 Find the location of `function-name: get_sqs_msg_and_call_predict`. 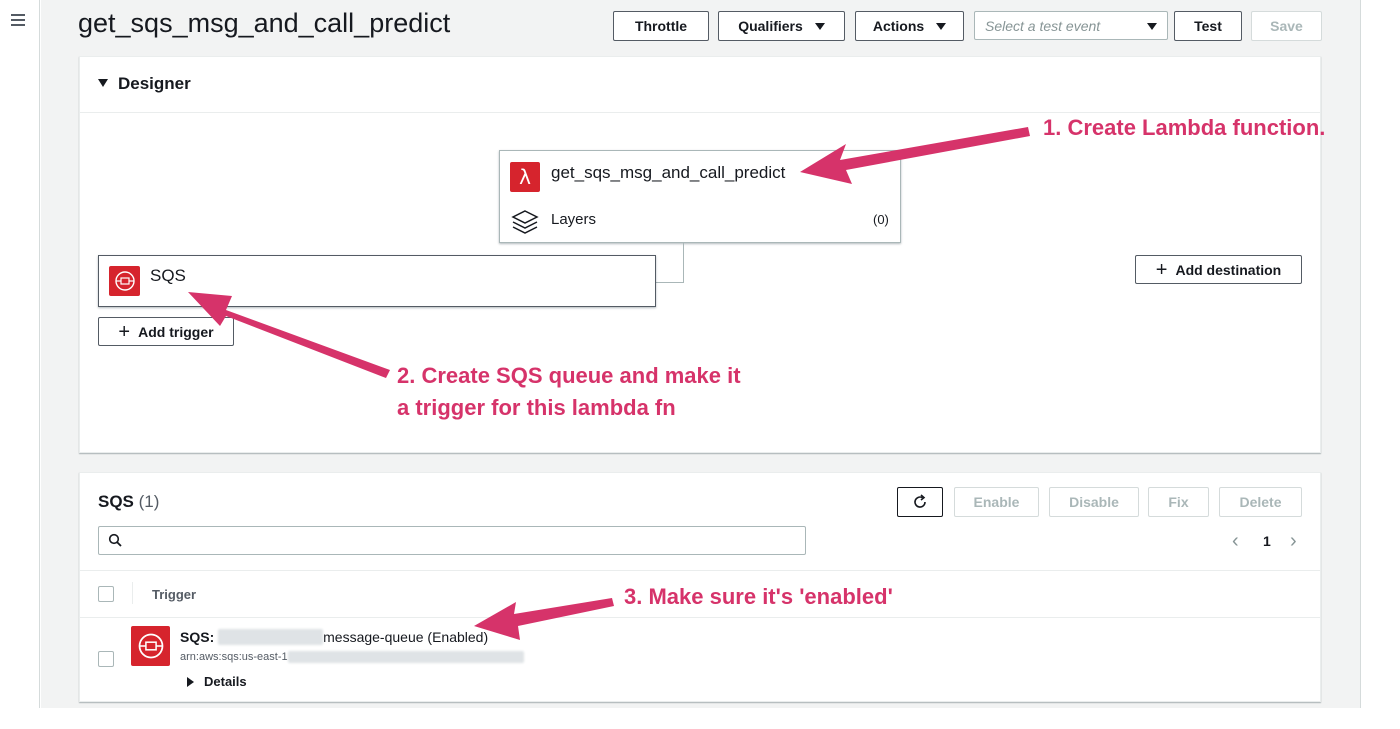

function-name: get_sqs_msg_and_call_predict is located at coordinates (668, 172).